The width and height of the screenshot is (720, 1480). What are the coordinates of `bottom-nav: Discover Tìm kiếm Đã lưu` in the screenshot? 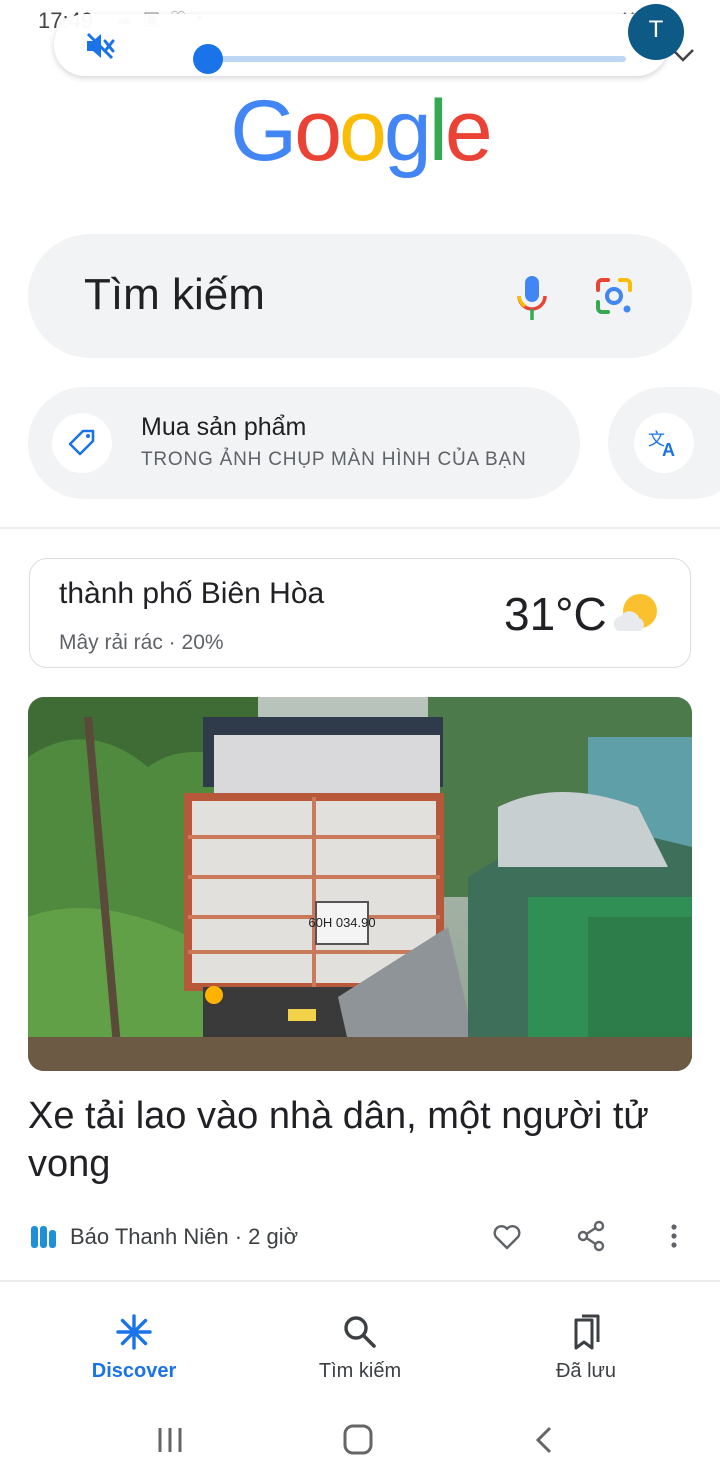 It's located at (360, 1348).